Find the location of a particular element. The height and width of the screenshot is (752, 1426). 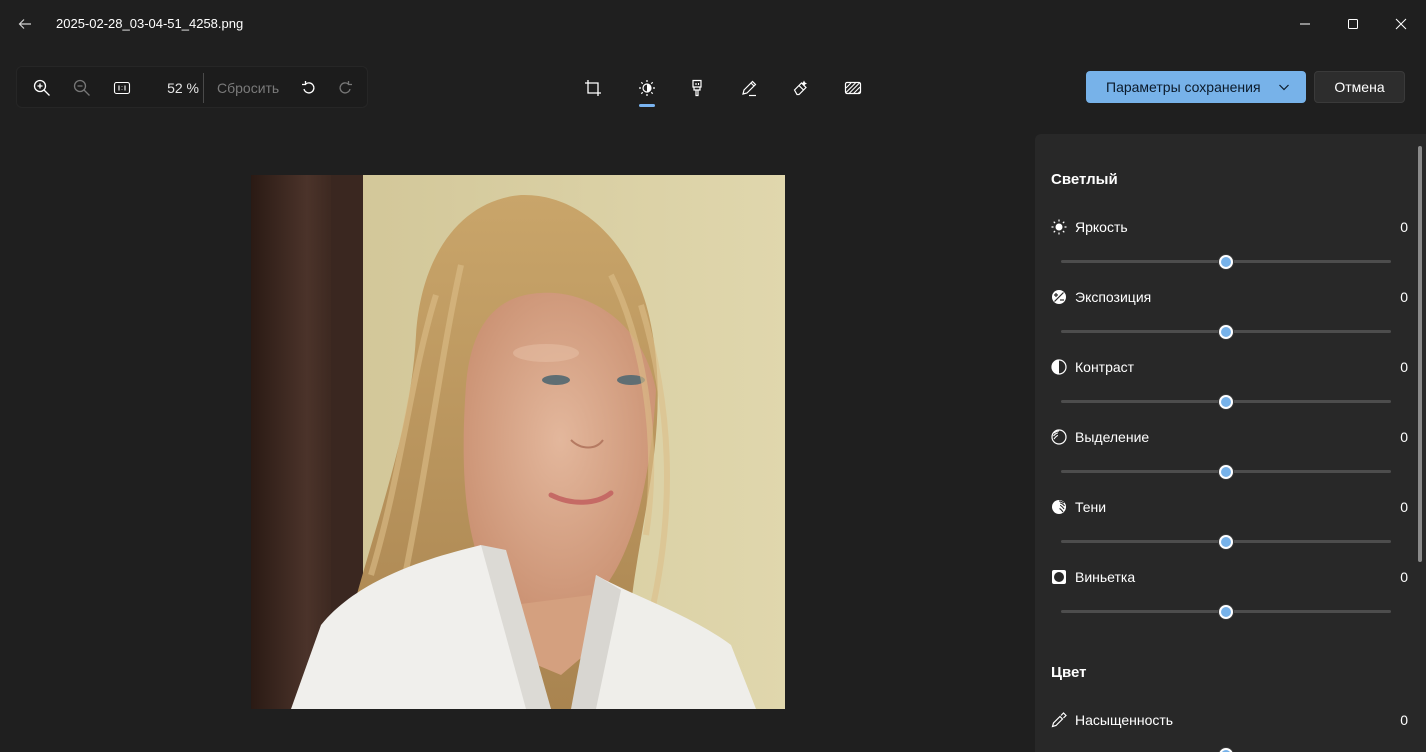

maximize-button is located at coordinates (1353, 24).